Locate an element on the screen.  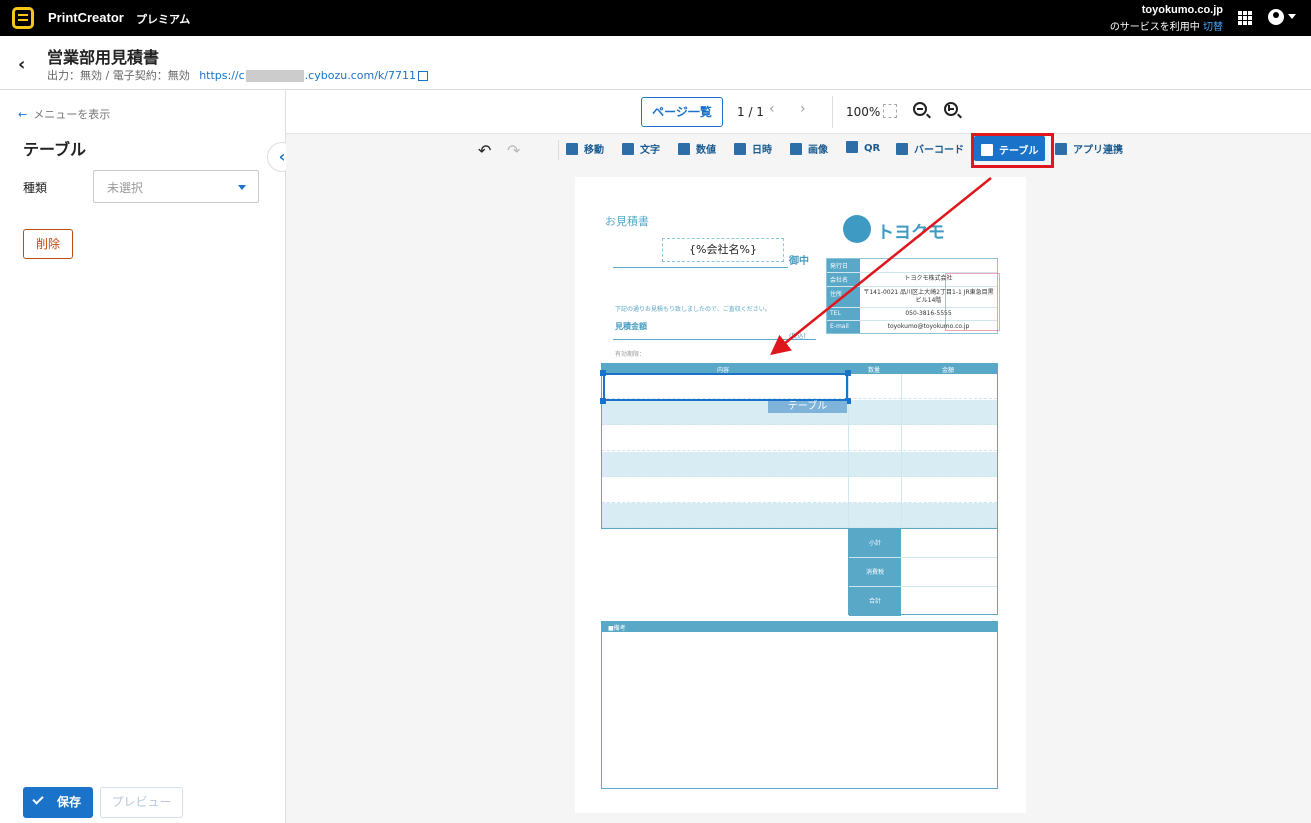
tool-datetime: 日時 is located at coordinates (753, 150).